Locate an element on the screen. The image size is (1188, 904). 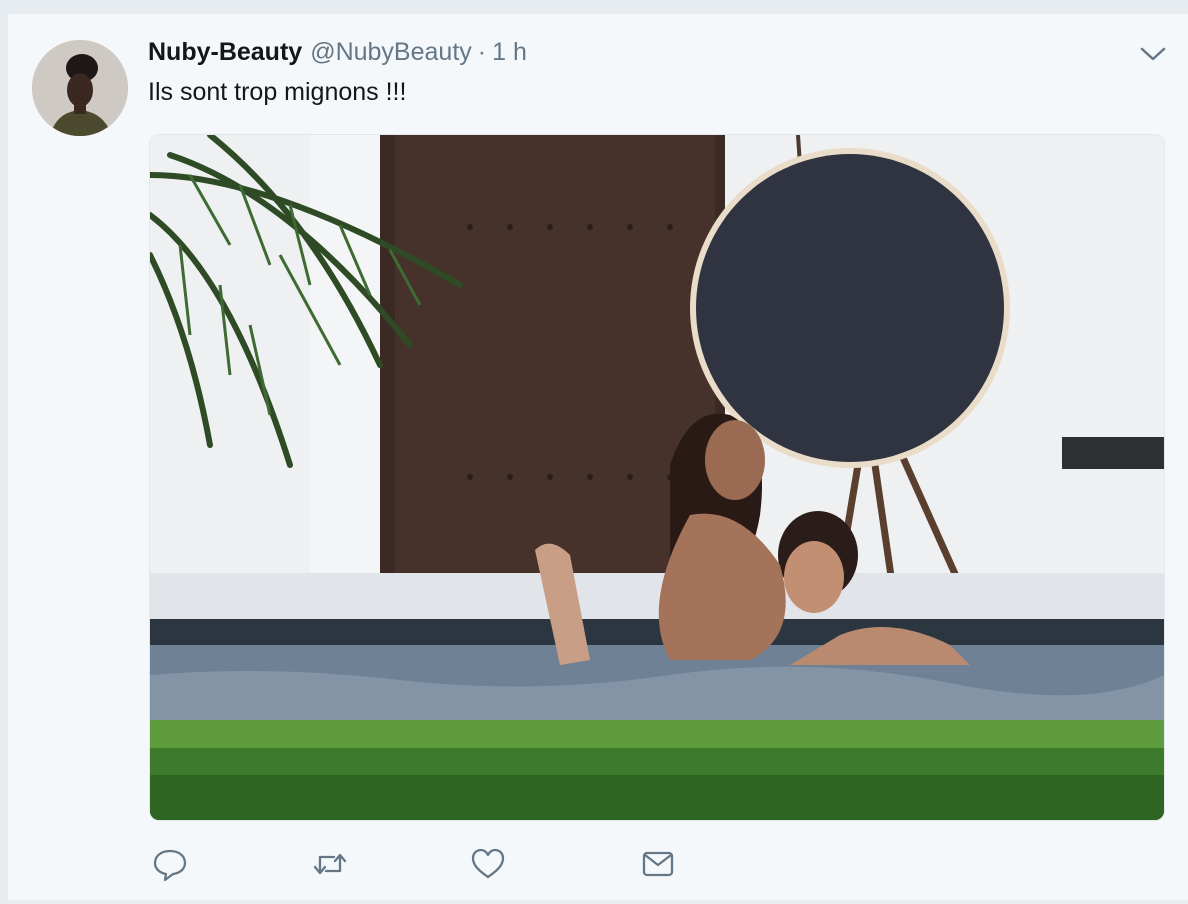
chevron-down-icon is located at coordinates (1153, 54).